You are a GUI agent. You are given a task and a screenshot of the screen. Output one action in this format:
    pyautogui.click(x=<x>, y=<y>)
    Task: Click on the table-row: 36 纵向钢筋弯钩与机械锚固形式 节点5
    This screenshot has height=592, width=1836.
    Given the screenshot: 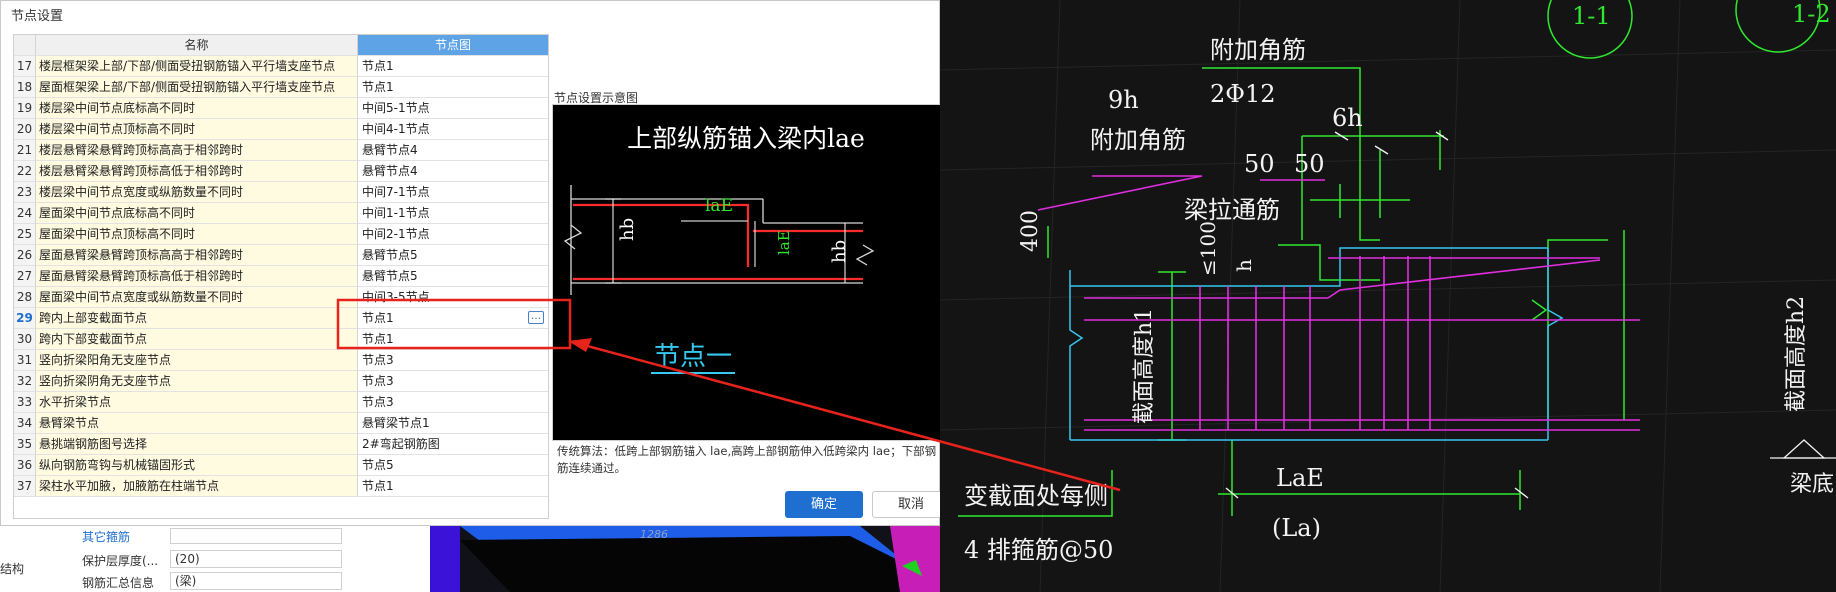 What is the action you would take?
    pyautogui.click(x=281, y=465)
    